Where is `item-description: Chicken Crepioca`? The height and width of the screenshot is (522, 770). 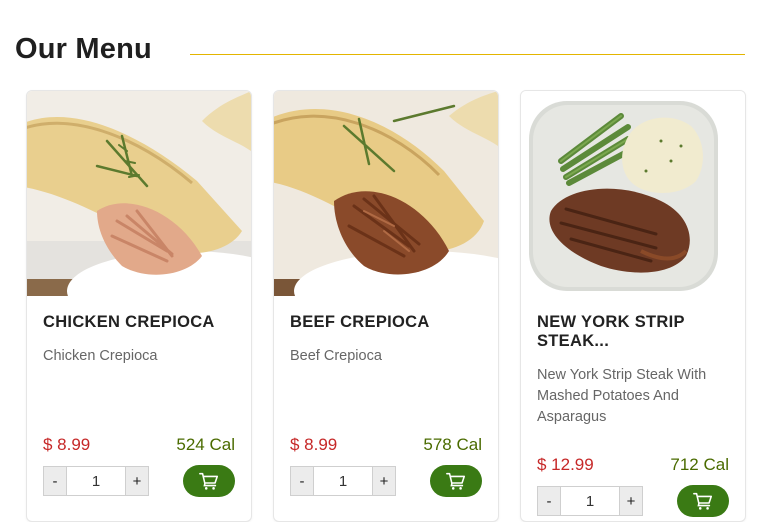
item-description: Chicken Crepioca is located at coordinates (100, 356).